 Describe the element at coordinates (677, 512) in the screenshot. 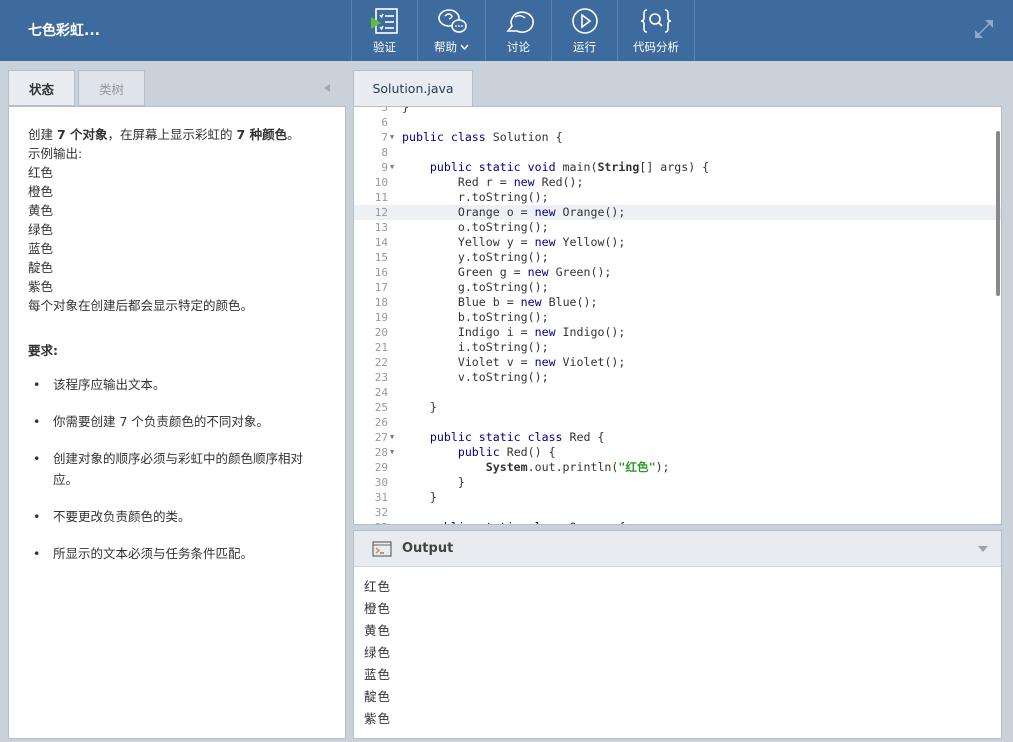

I see `code-line: 32` at that location.